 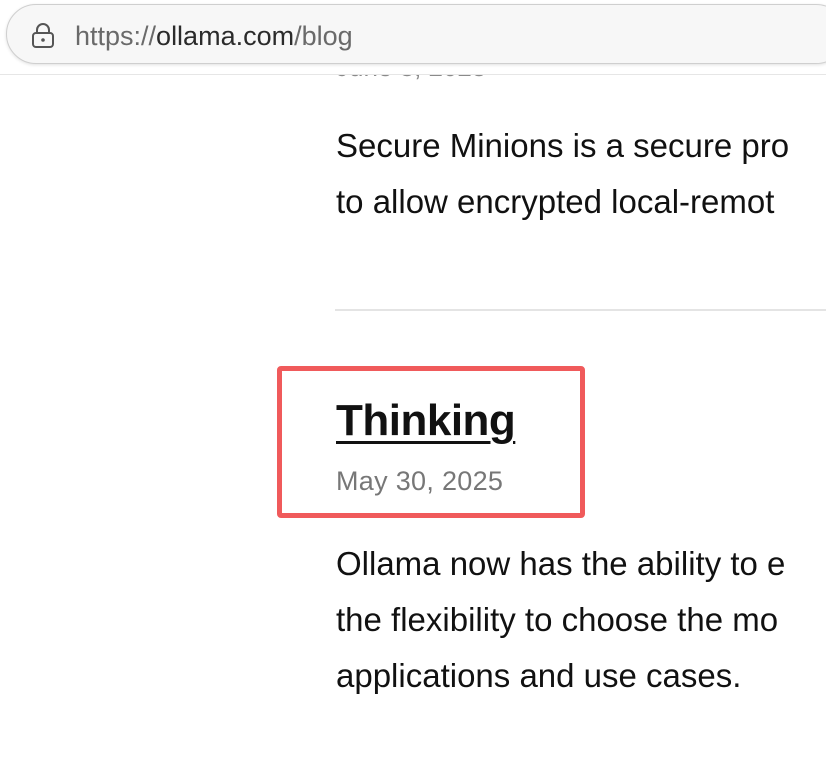 I want to click on post-title-link: Thinking, so click(x=426, y=421).